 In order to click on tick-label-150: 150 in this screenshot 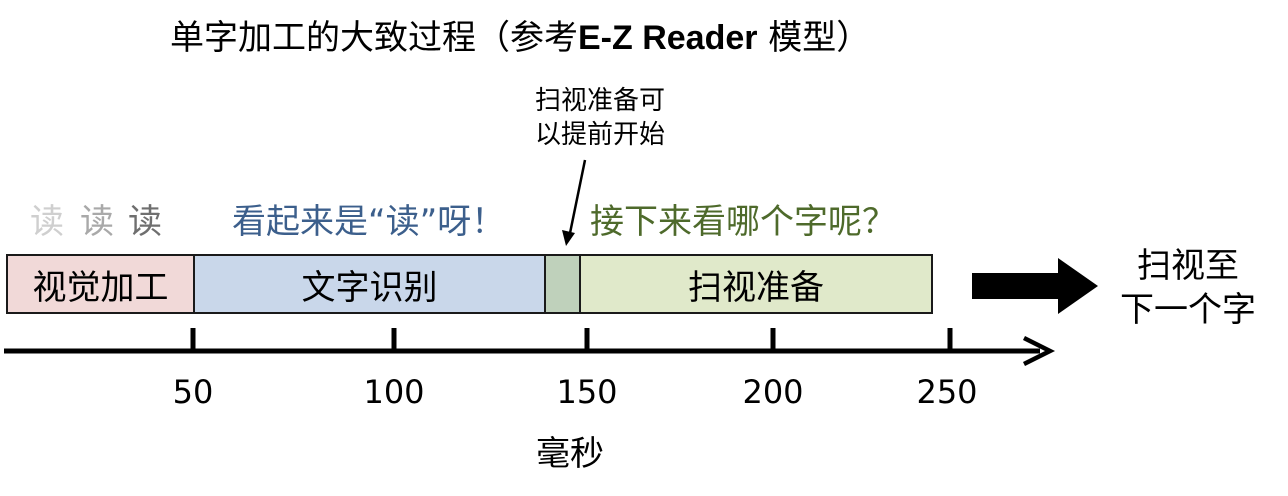, I will do `click(587, 392)`.